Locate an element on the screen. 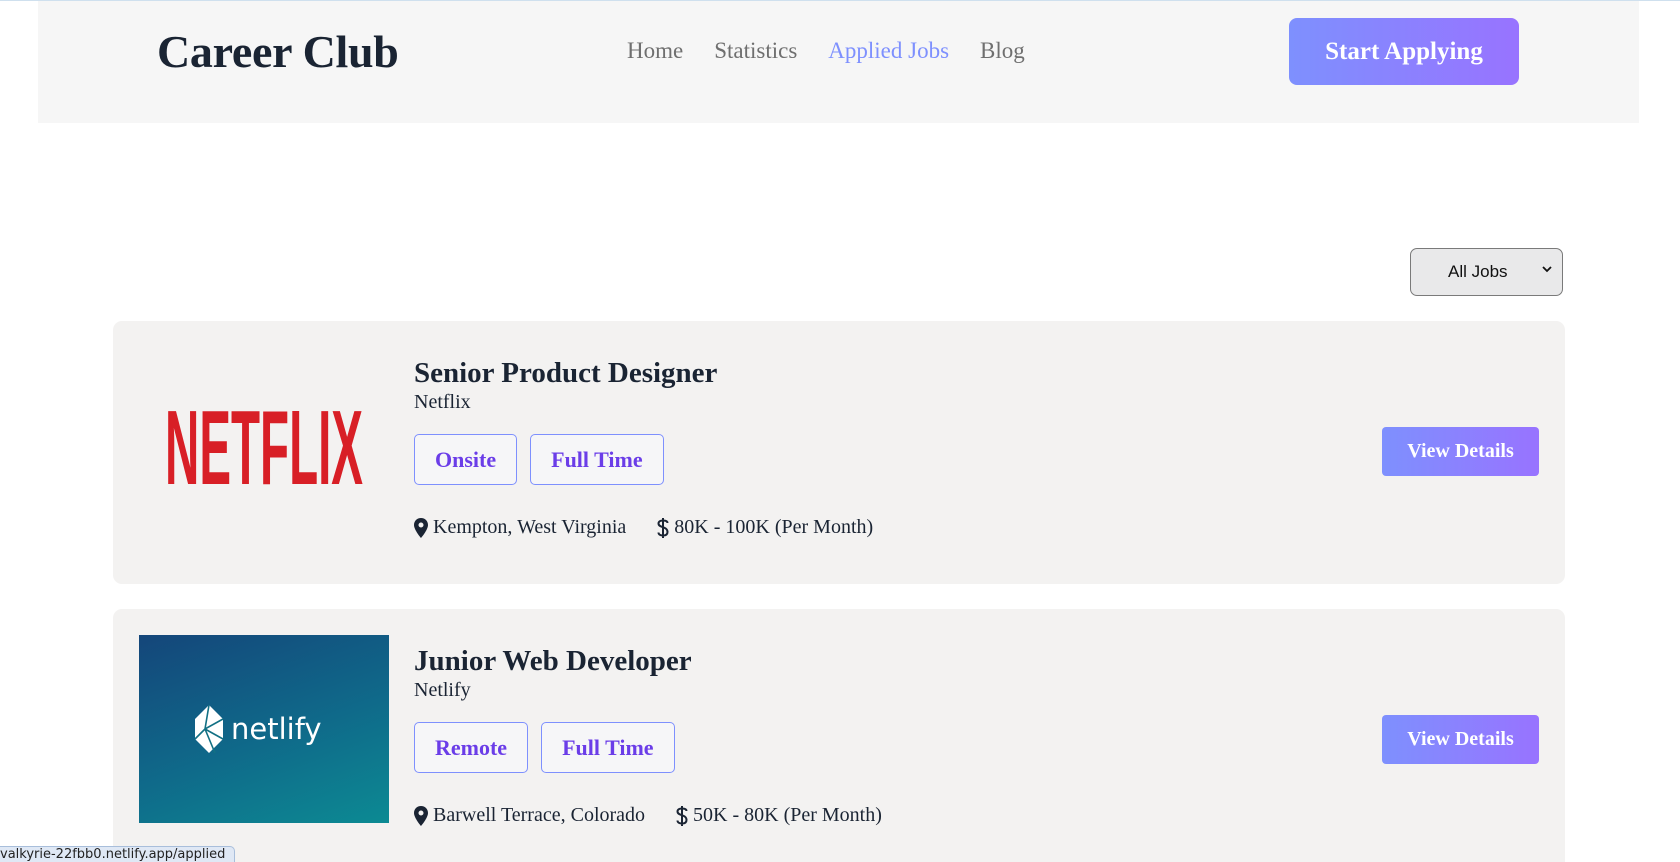 This screenshot has width=1680, height=862. main-nav: Home Statistics Applied Jobs Blog is located at coordinates (841, 51).